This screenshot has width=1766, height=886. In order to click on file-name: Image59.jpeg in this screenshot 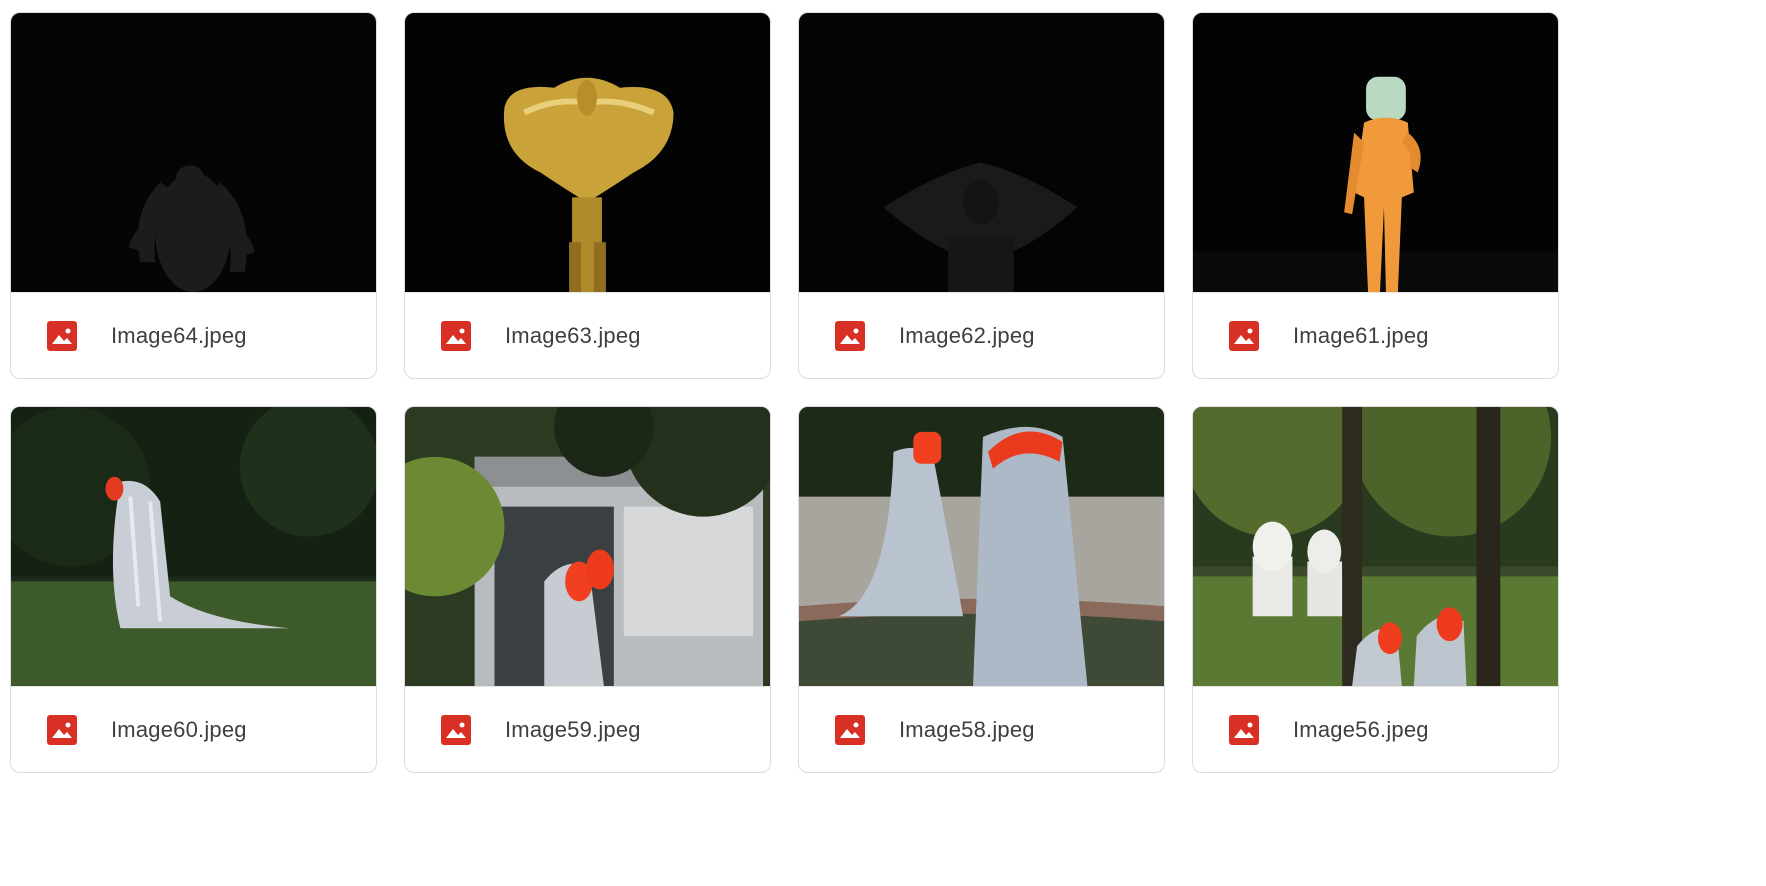, I will do `click(573, 729)`.